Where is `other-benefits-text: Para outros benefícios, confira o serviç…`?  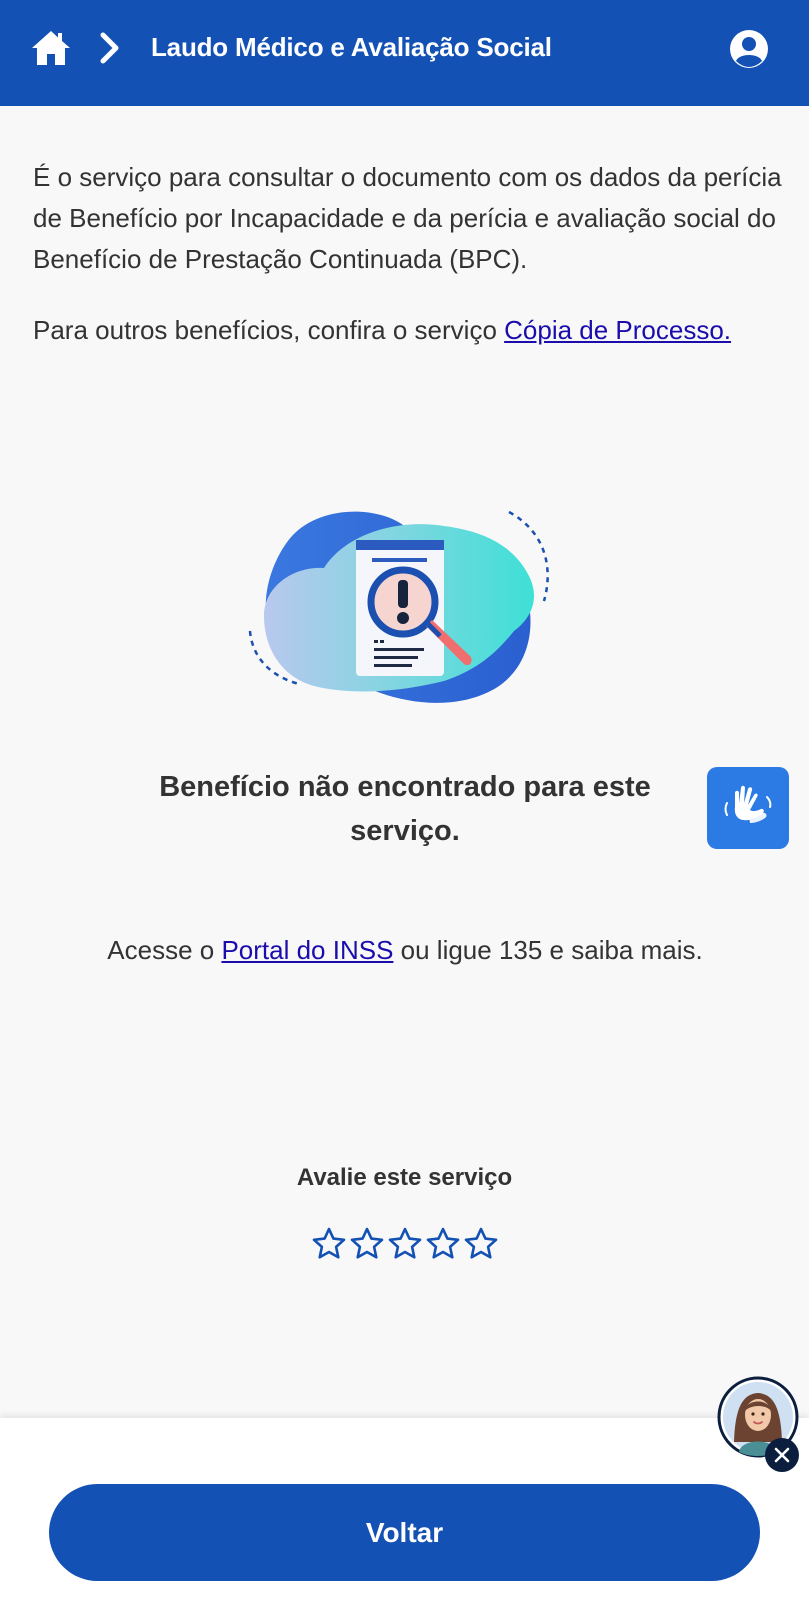 other-benefits-text: Para outros benefícios, confira o serviç… is located at coordinates (269, 330).